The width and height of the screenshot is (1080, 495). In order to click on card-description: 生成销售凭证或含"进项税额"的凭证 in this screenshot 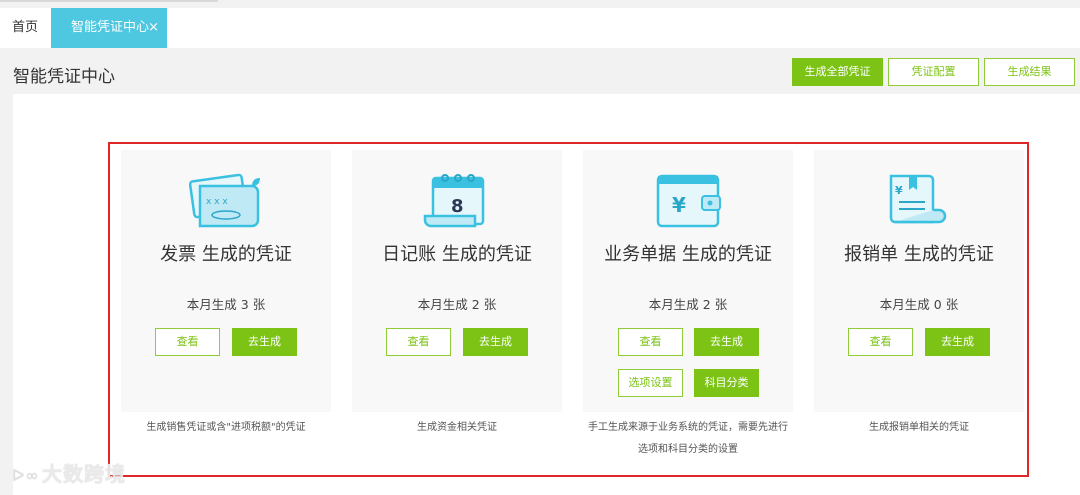, I will do `click(226, 427)`.